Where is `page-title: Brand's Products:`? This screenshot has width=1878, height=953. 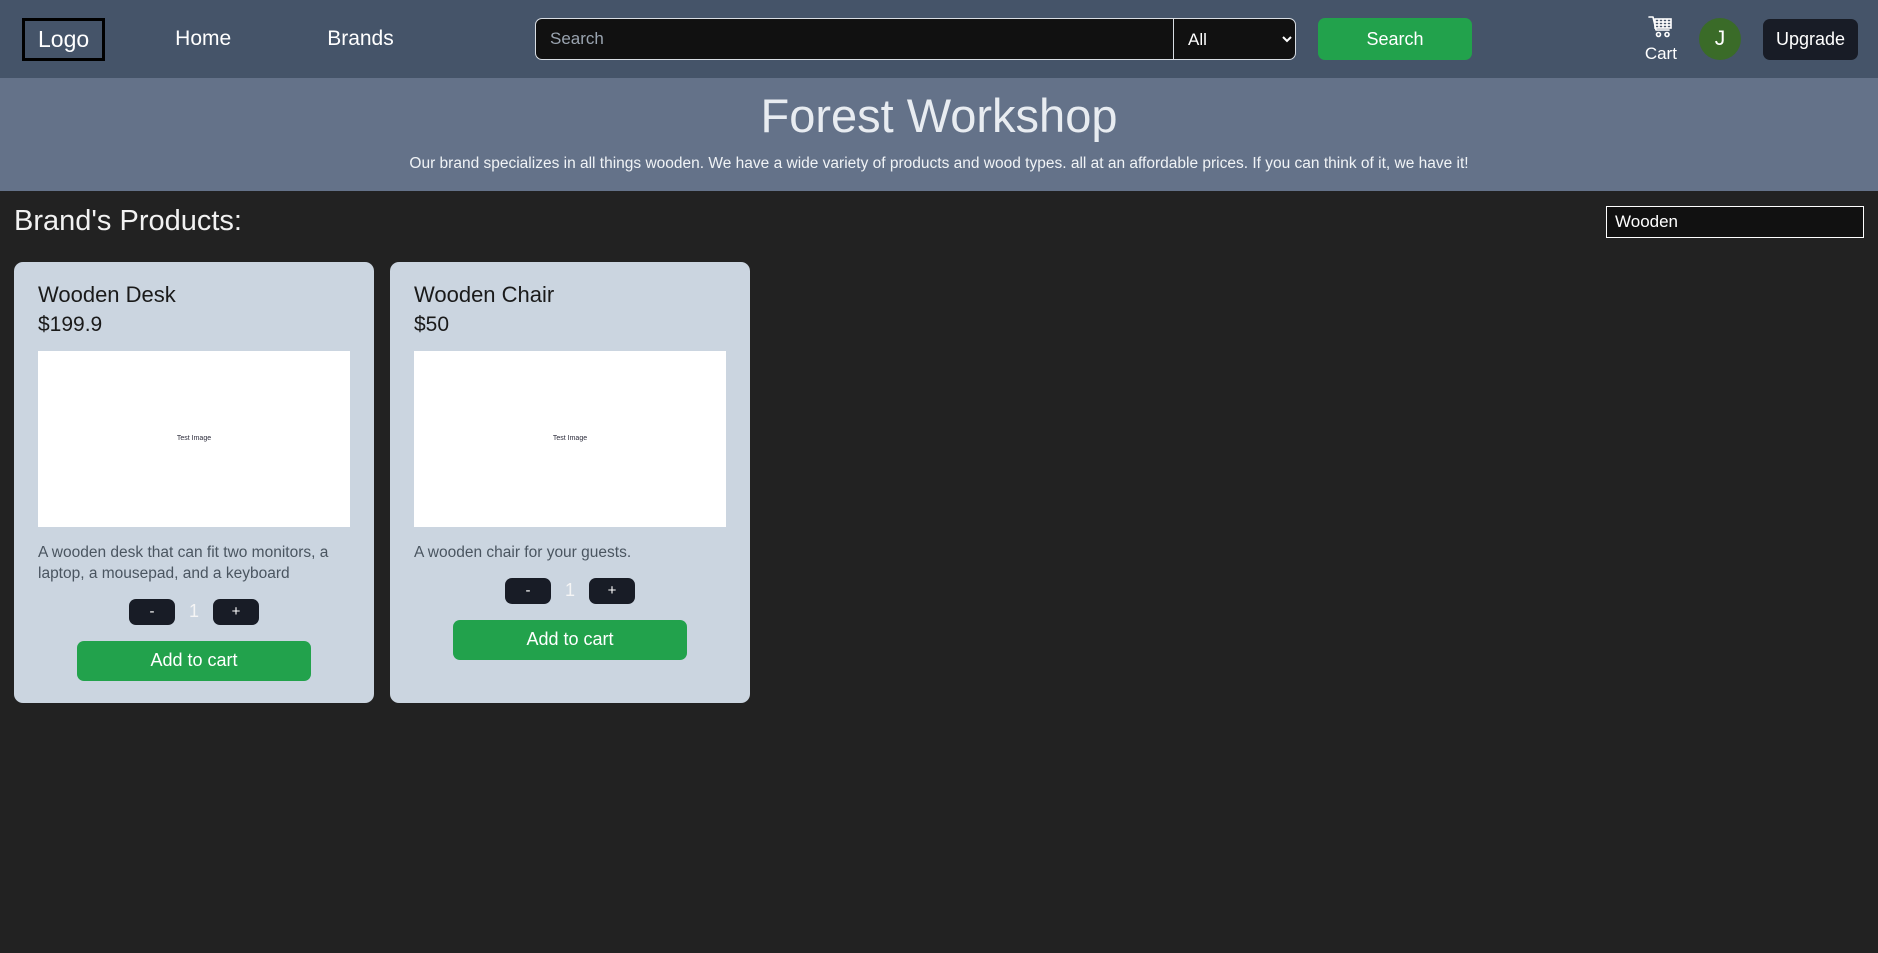
page-title: Brand's Products: is located at coordinates (128, 221).